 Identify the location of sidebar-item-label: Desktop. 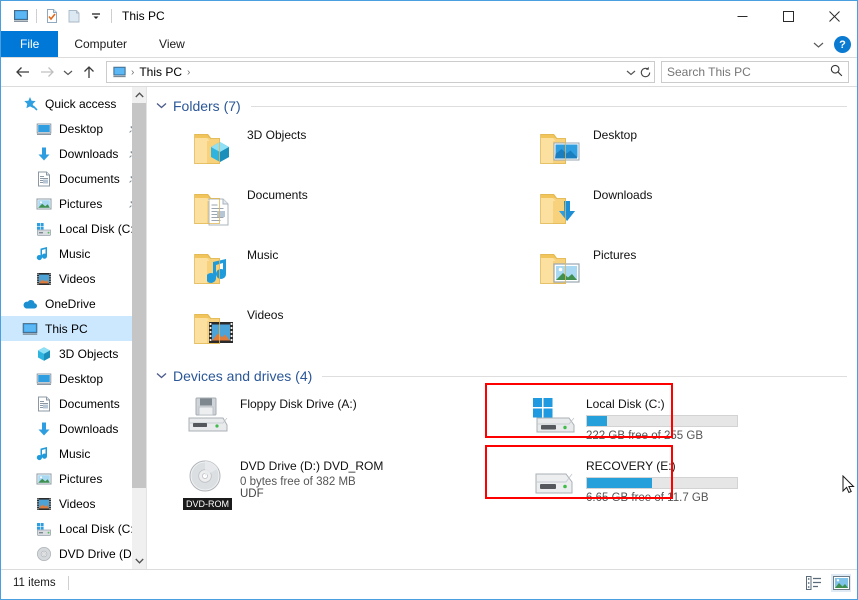
(81, 378).